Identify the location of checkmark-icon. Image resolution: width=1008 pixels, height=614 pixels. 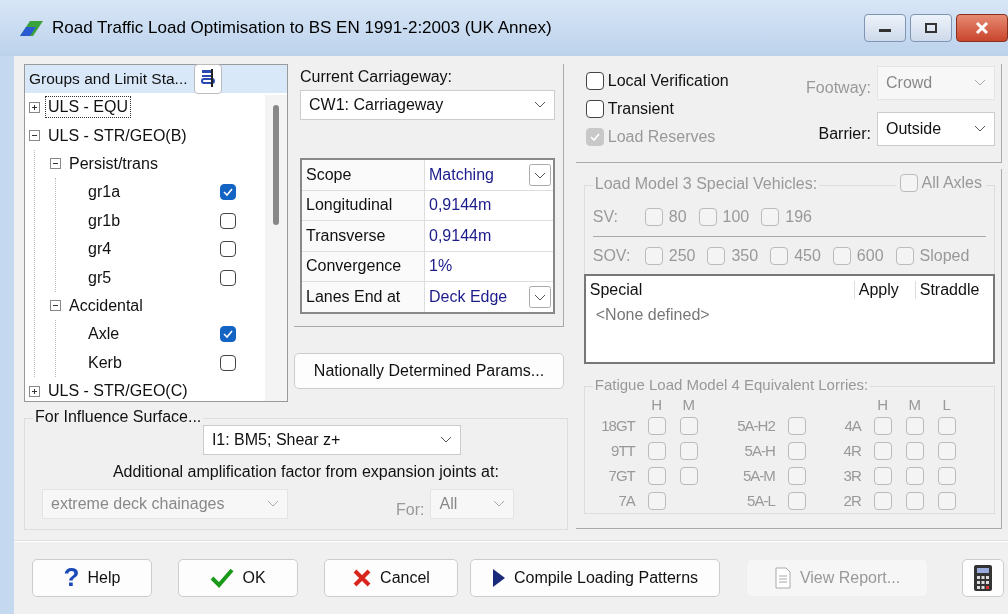
(222, 577).